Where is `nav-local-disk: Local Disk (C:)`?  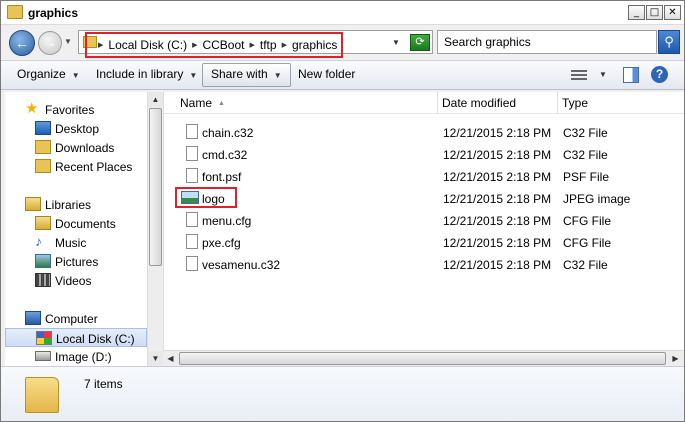 nav-local-disk: Local Disk (C:) is located at coordinates (76, 337).